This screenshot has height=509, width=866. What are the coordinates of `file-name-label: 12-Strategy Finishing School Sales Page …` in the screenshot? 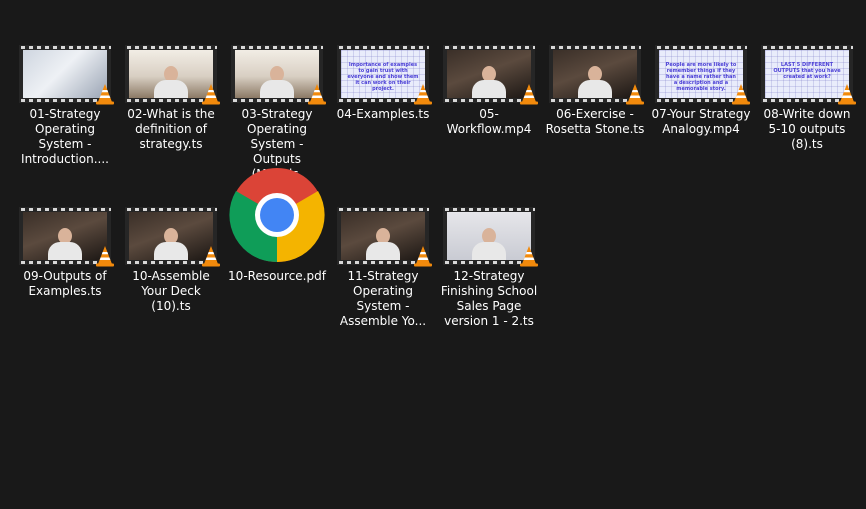 It's located at (489, 298).